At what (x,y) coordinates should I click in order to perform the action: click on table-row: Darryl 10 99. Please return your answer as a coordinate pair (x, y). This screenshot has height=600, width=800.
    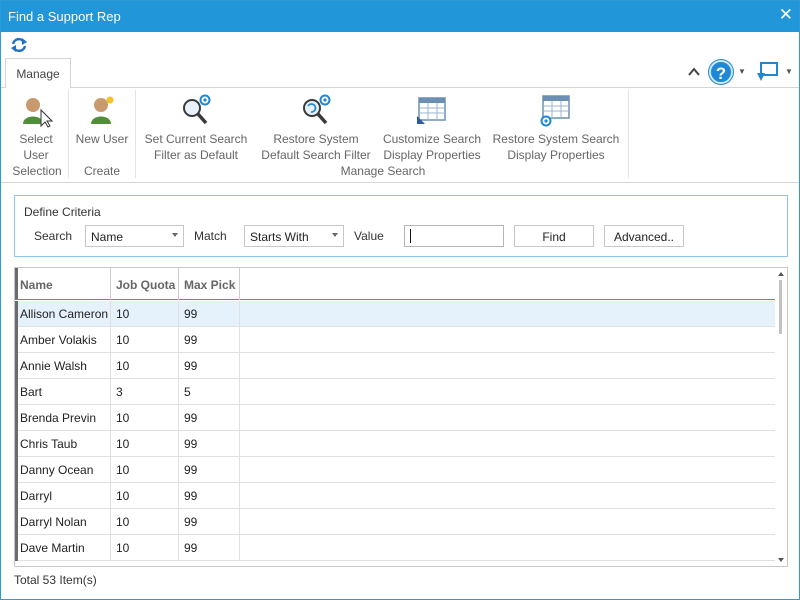
    Looking at the image, I should click on (395, 496).